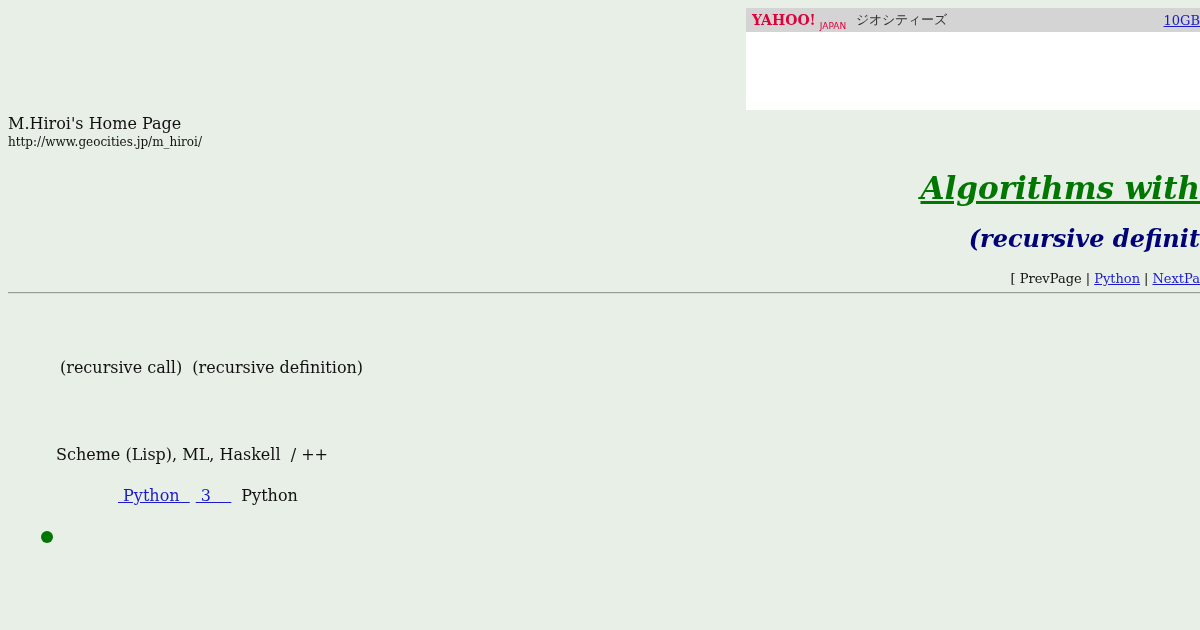 Image resolution: width=1200 pixels, height=630 pixels. I want to click on ref-link: 3, so click(213, 495).